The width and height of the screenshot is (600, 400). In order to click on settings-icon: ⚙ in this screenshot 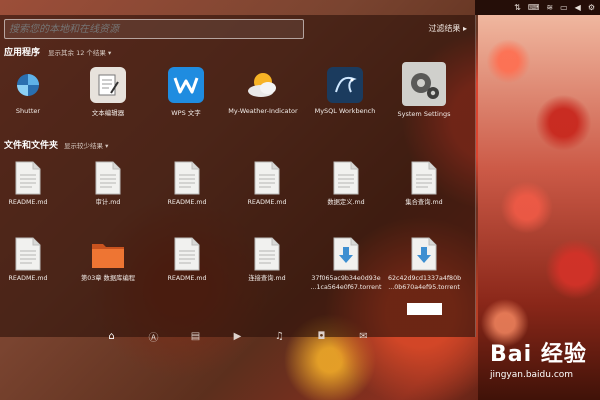, I will do `click(591, 7)`.